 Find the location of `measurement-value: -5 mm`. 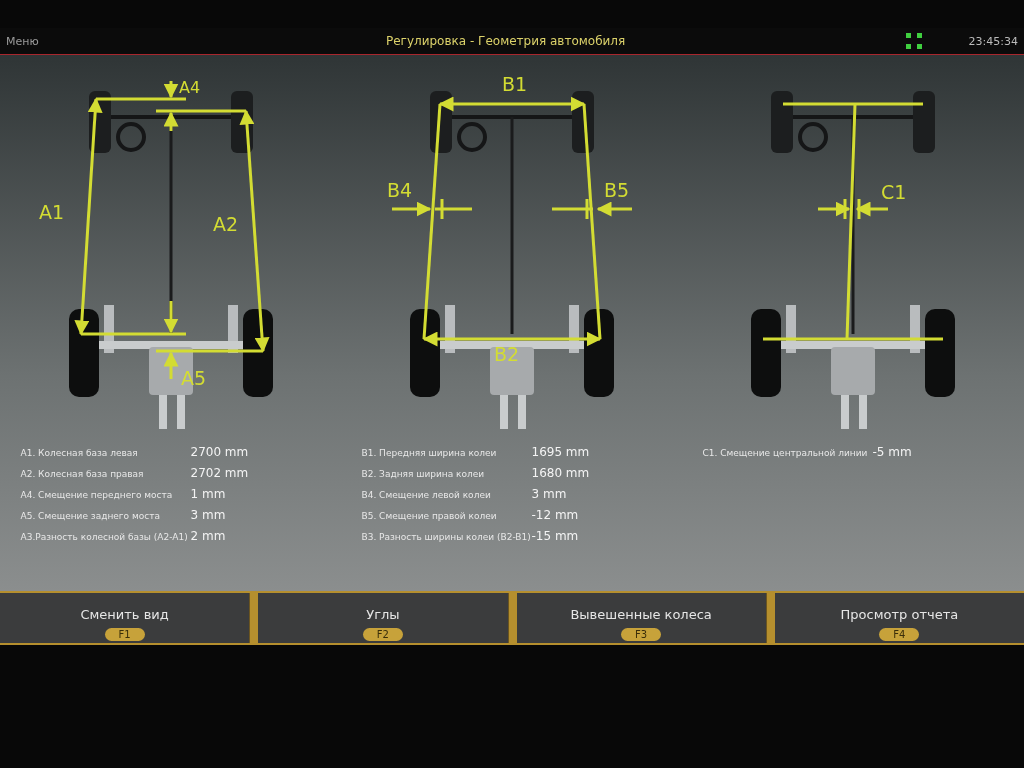

measurement-value: -5 mm is located at coordinates (892, 452).